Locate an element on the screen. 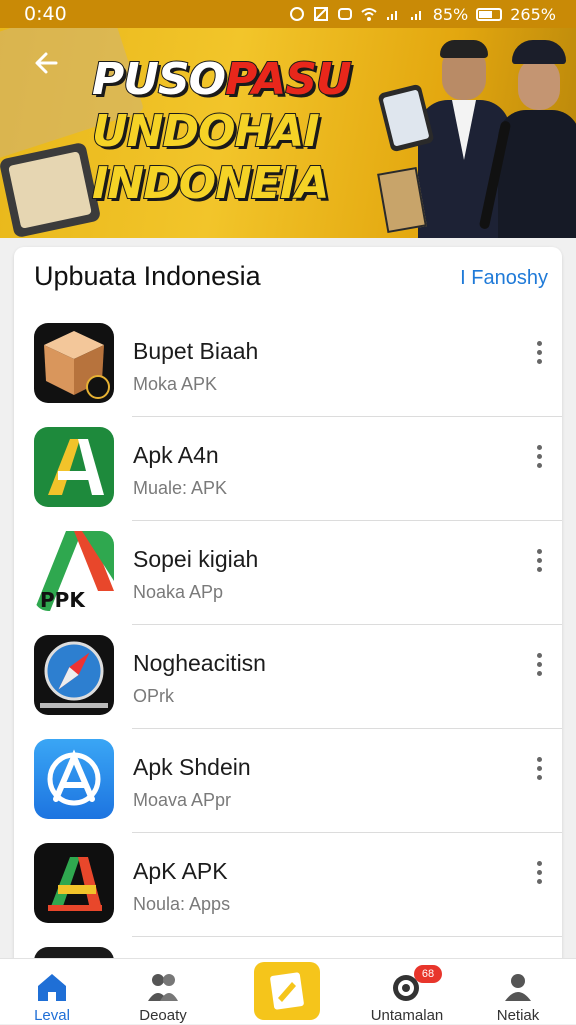 This screenshot has width=576, height=1025. nav-item-deoaty: Deoaty is located at coordinates (163, 992).